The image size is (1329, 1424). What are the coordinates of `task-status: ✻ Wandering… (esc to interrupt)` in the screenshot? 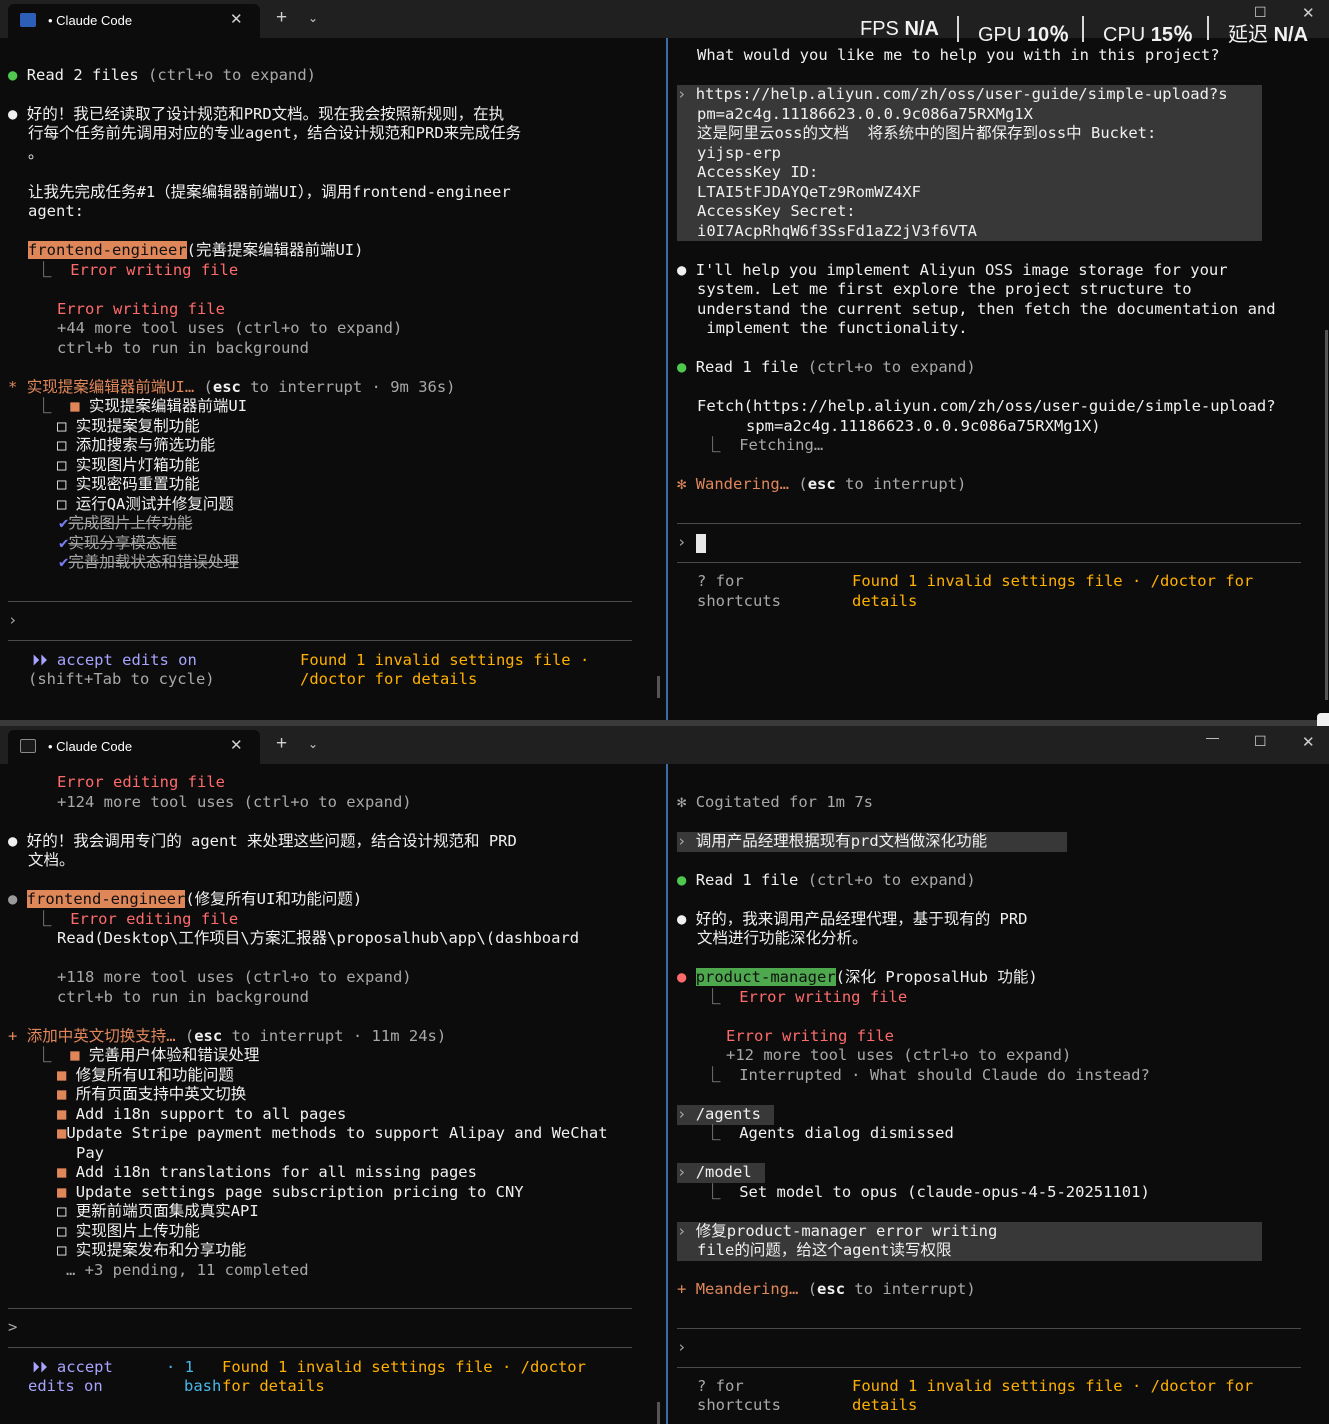 It's located at (822, 484).